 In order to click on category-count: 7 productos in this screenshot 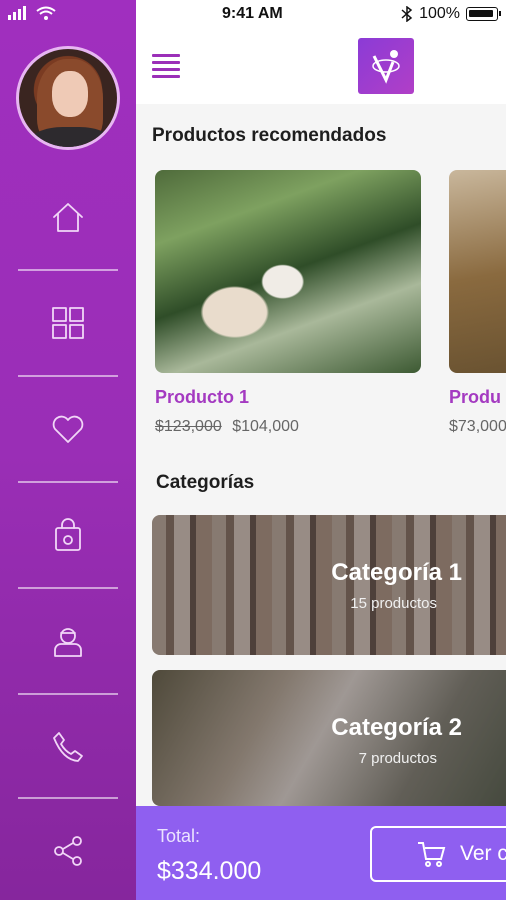, I will do `click(397, 758)`.